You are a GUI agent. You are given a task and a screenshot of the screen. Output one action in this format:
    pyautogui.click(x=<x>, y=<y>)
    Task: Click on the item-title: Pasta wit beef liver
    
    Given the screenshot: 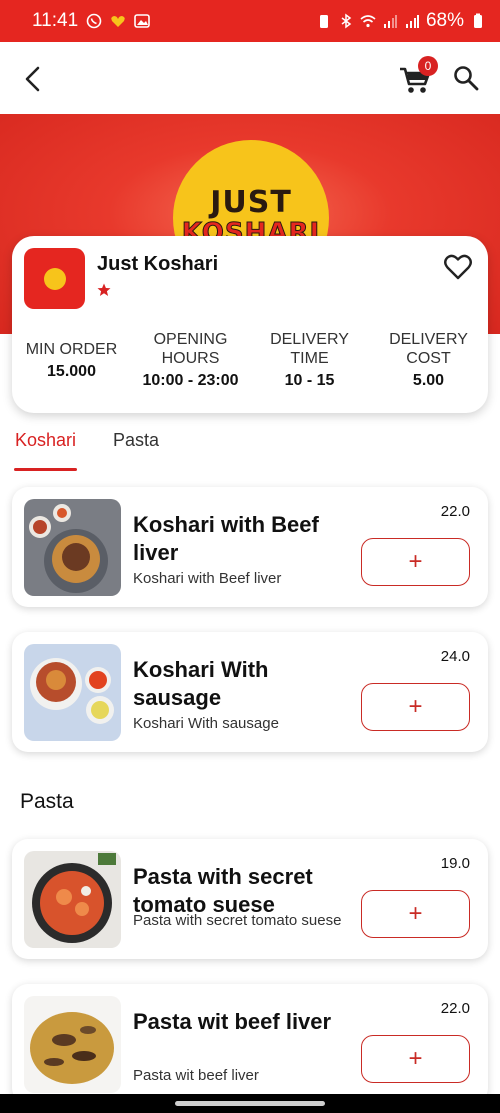 What is the action you would take?
    pyautogui.click(x=232, y=1021)
    